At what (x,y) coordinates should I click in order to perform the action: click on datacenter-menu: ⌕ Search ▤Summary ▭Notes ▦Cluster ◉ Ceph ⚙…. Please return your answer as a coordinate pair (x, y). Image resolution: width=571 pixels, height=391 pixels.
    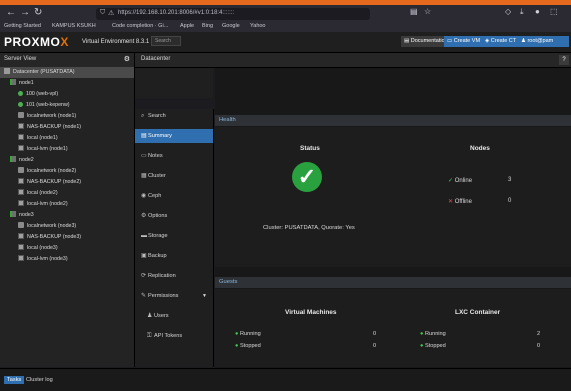
    Looking at the image, I should click on (174, 238).